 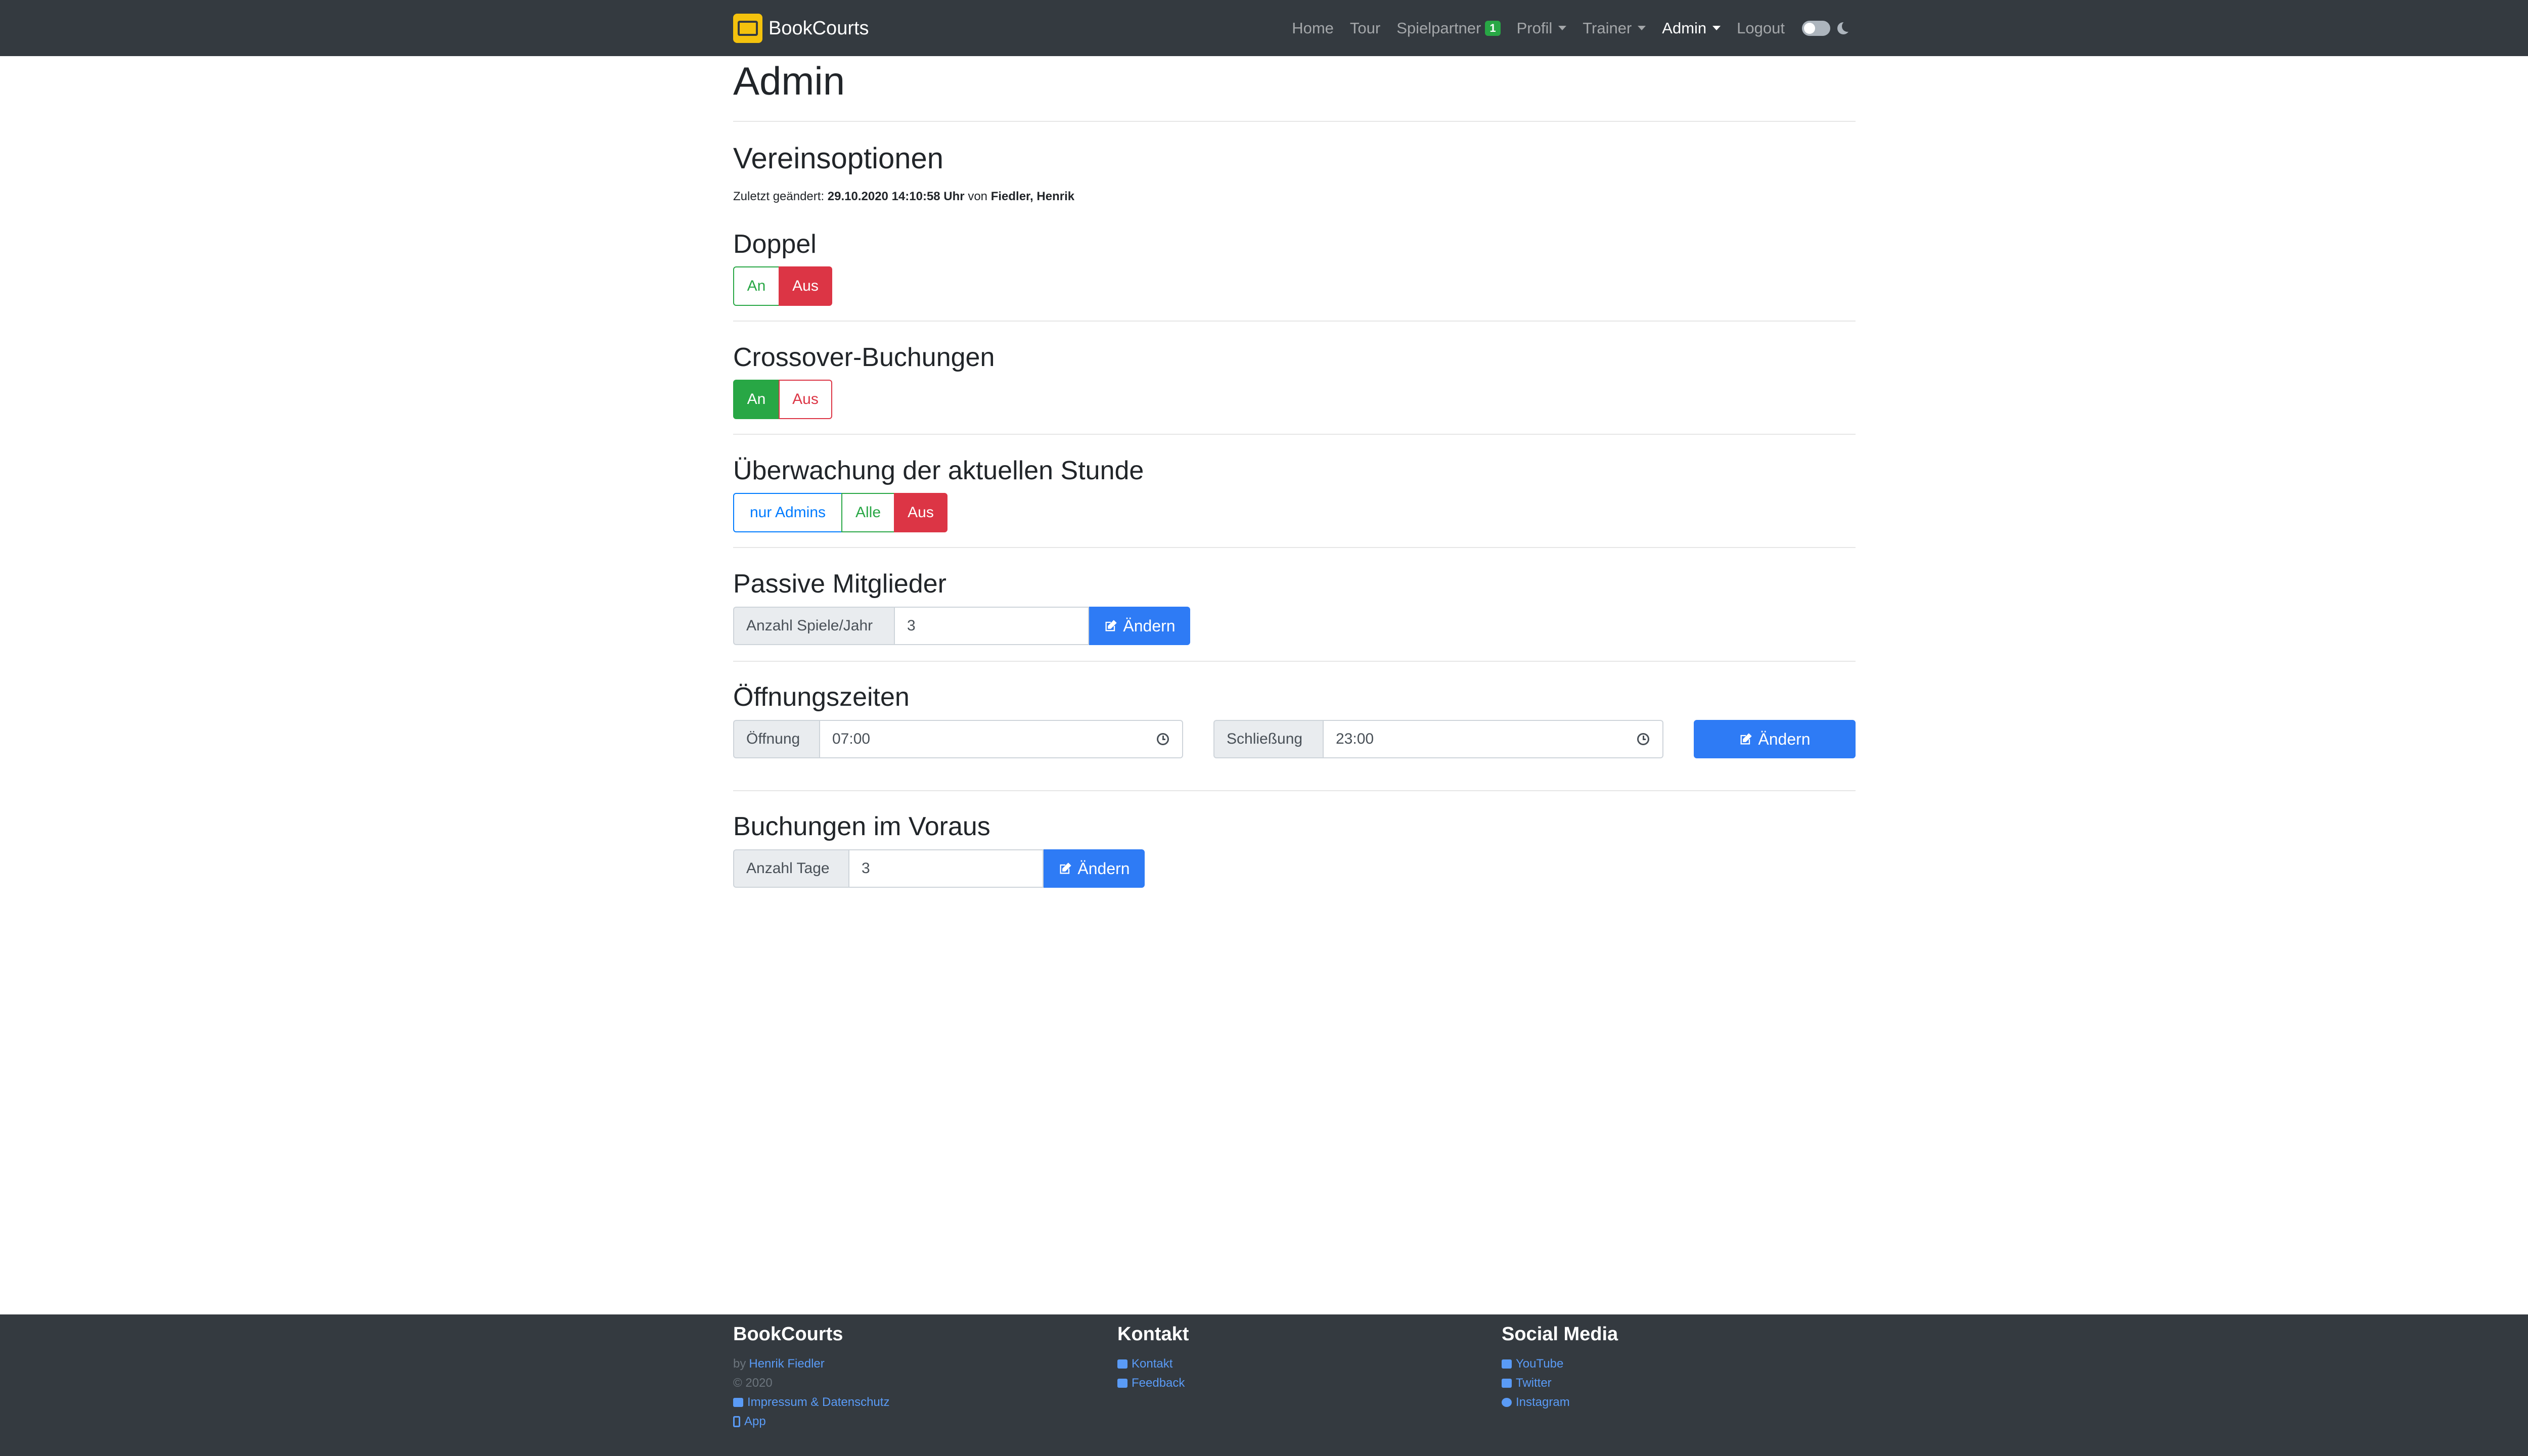 What do you see at coordinates (787, 1364) in the screenshot?
I see `footer-author-link: Henrik Fiedler` at bounding box center [787, 1364].